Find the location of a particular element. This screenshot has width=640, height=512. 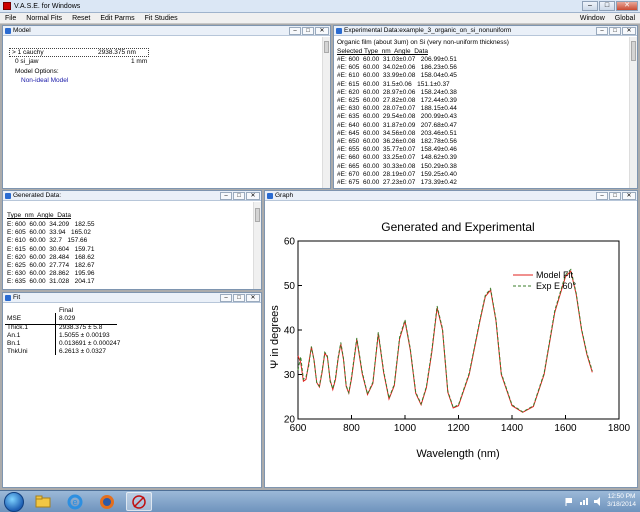

fit-param-value: 0.013691 ± 0.000247 is located at coordinates (89, 344).